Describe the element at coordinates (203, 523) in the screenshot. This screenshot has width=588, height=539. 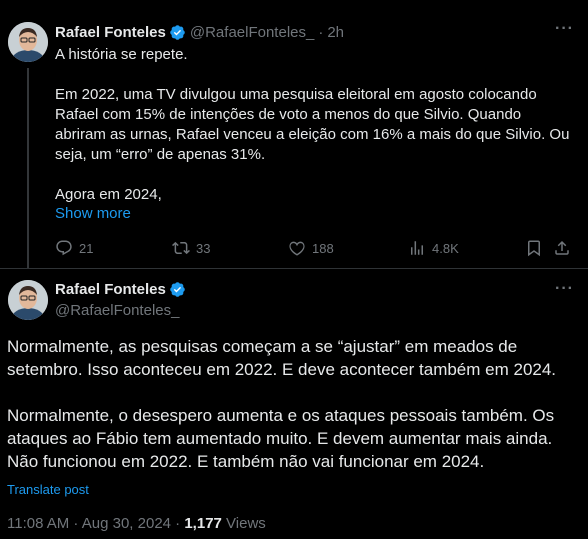
I see `views-count: 1,177` at that location.